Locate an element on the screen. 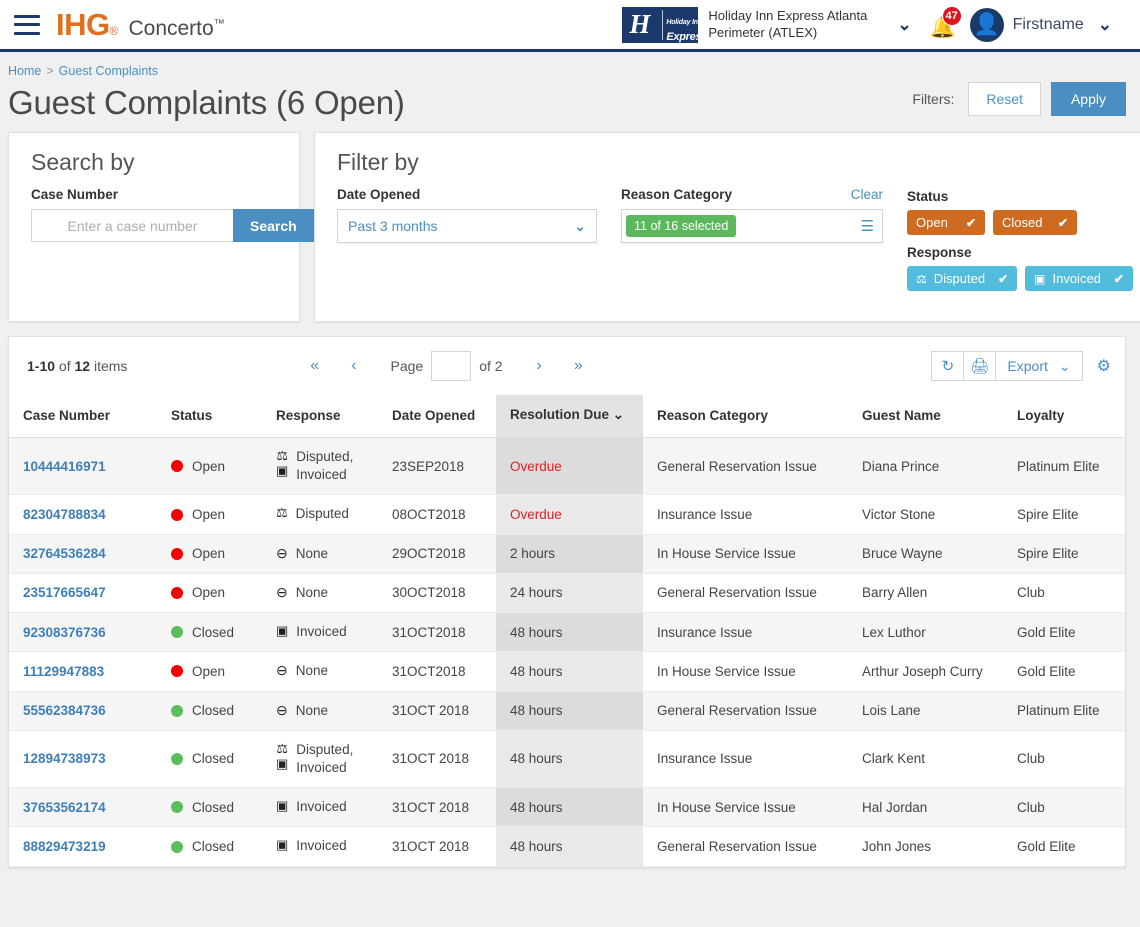 Image resolution: width=1140 pixels, height=927 pixels. refresh-icon: ↻ is located at coordinates (948, 366).